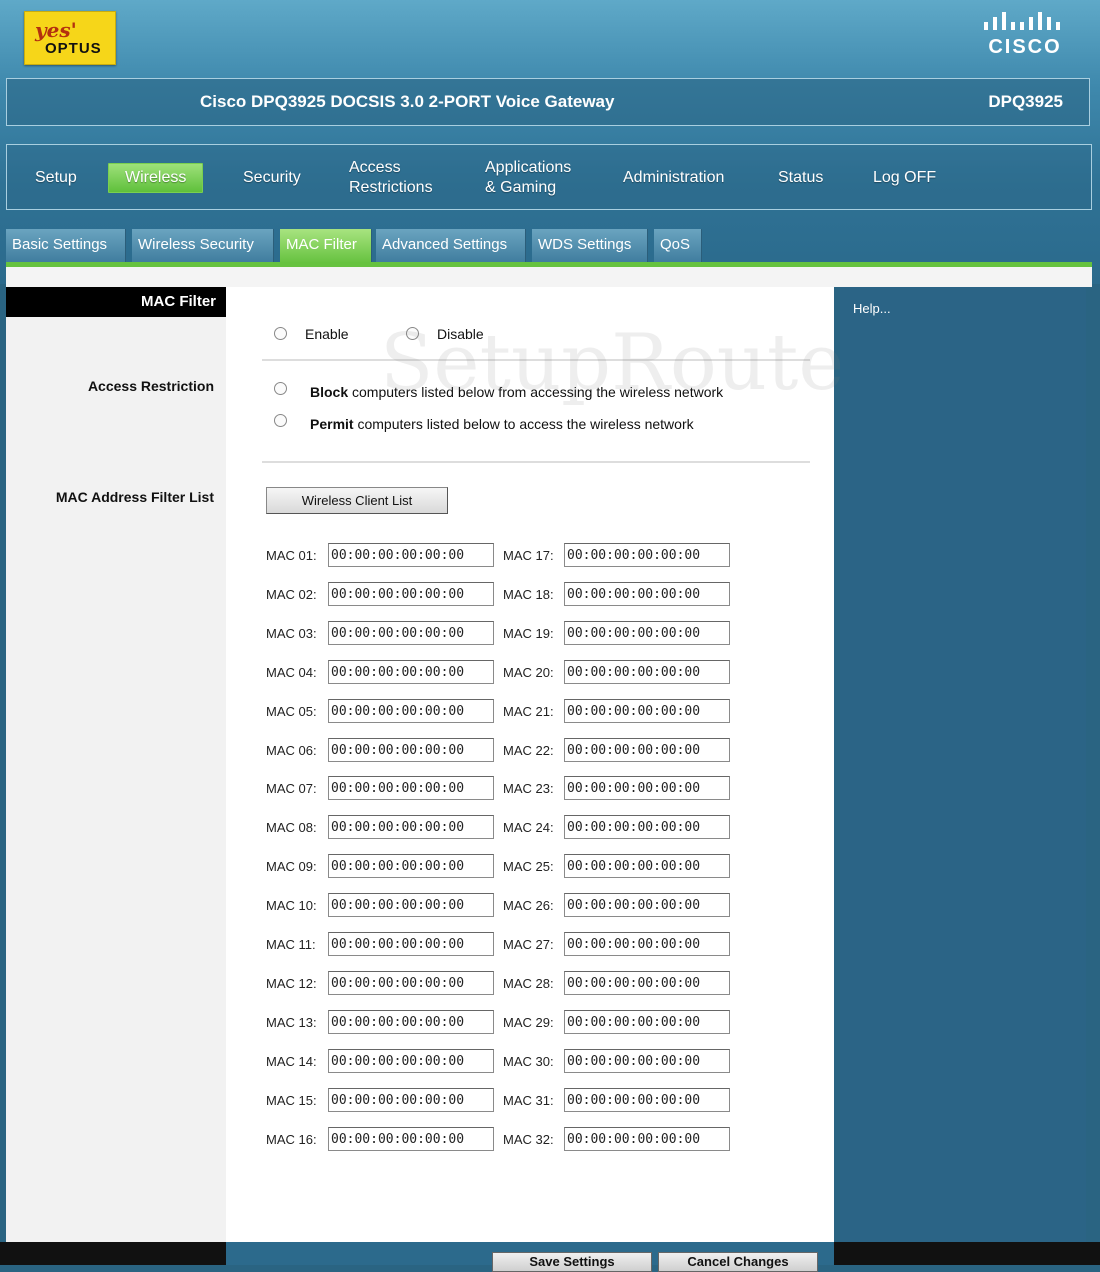 The width and height of the screenshot is (1100, 1272). I want to click on mac-label: MAC 08:, so click(291, 827).